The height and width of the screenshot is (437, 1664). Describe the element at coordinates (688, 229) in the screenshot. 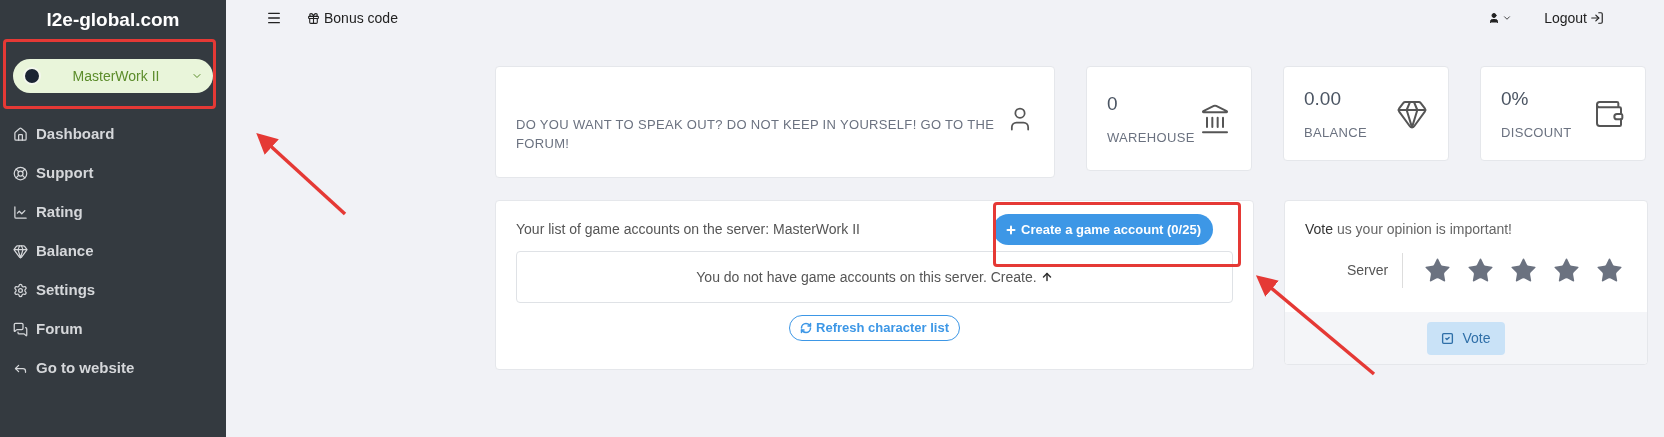

I see `accounts-title: Your list of game accounts on the server: MasterWork II` at that location.